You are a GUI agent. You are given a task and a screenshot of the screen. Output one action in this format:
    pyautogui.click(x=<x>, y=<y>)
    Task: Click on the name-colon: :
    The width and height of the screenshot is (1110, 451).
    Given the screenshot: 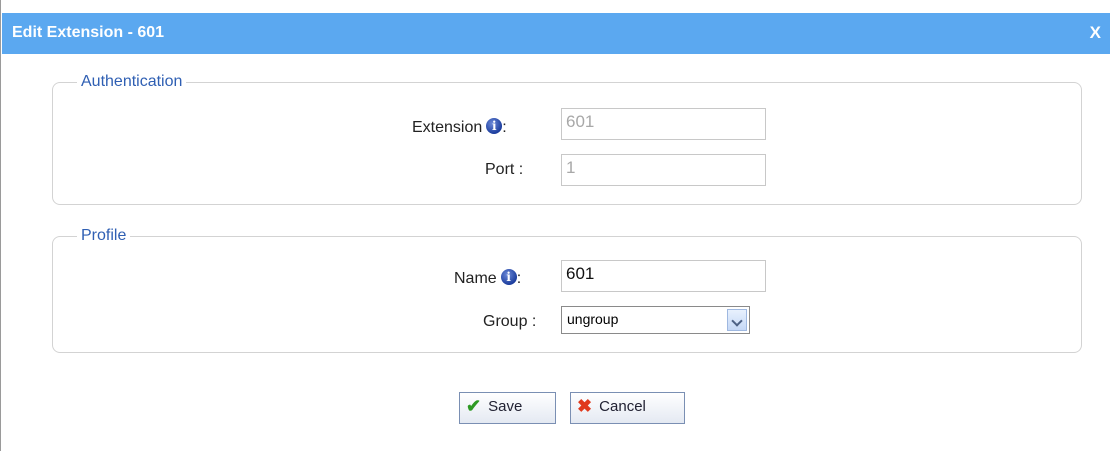 What is the action you would take?
    pyautogui.click(x=519, y=278)
    